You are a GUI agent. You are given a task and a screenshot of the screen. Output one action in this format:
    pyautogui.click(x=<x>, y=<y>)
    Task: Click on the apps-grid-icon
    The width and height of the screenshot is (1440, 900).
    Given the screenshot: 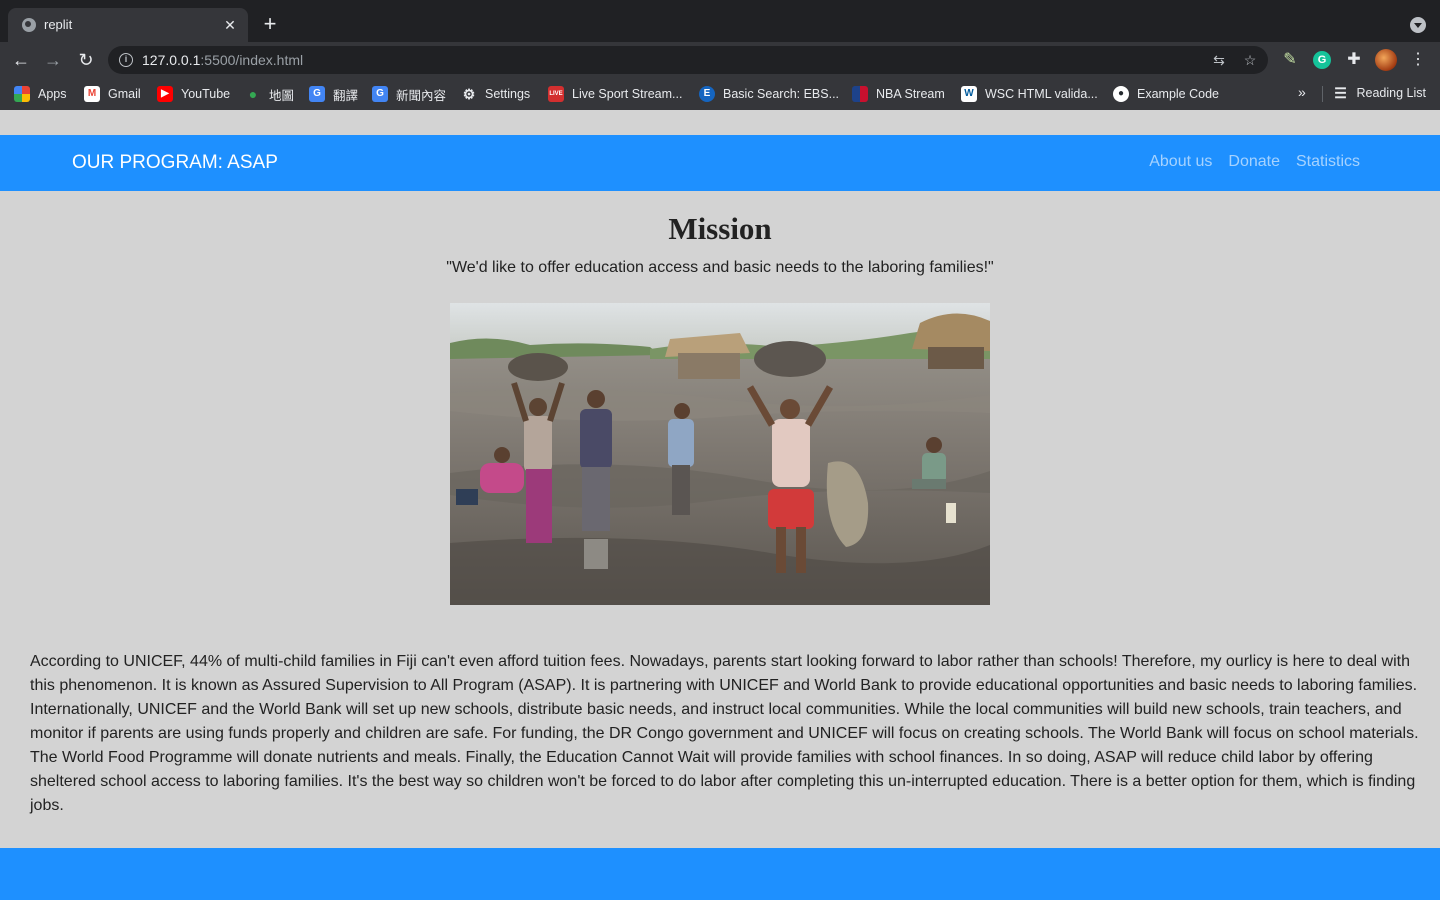 What is the action you would take?
    pyautogui.click(x=22, y=94)
    